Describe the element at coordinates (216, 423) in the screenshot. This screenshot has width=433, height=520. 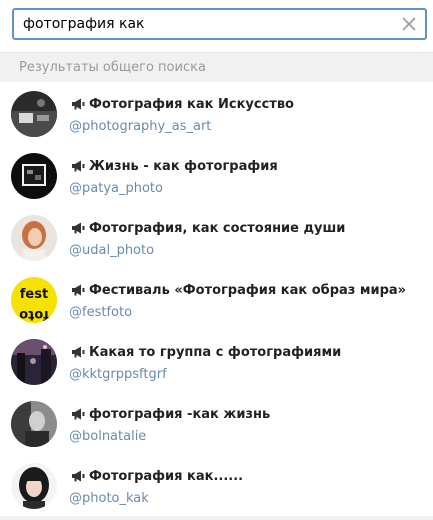
I see `list-item: фотография -как жизнь @bolnatalie` at that location.